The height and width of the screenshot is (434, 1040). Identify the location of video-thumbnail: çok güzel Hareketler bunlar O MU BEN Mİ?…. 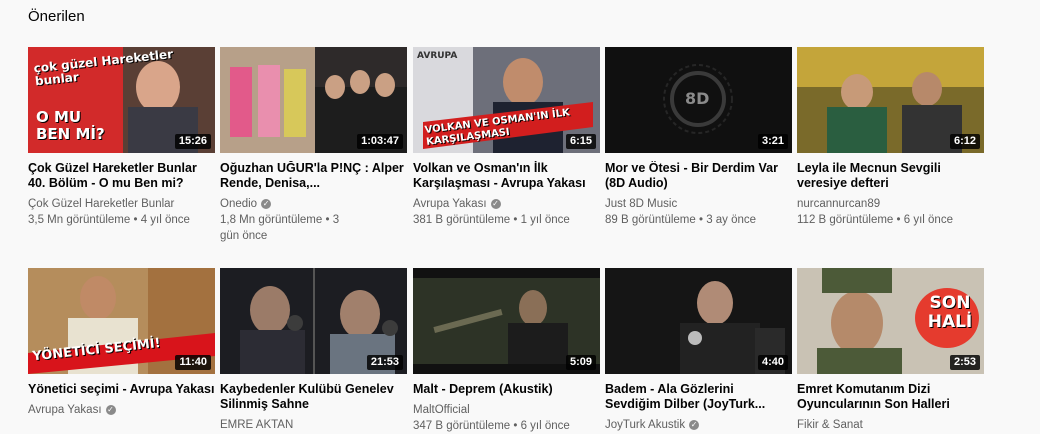
(121, 100).